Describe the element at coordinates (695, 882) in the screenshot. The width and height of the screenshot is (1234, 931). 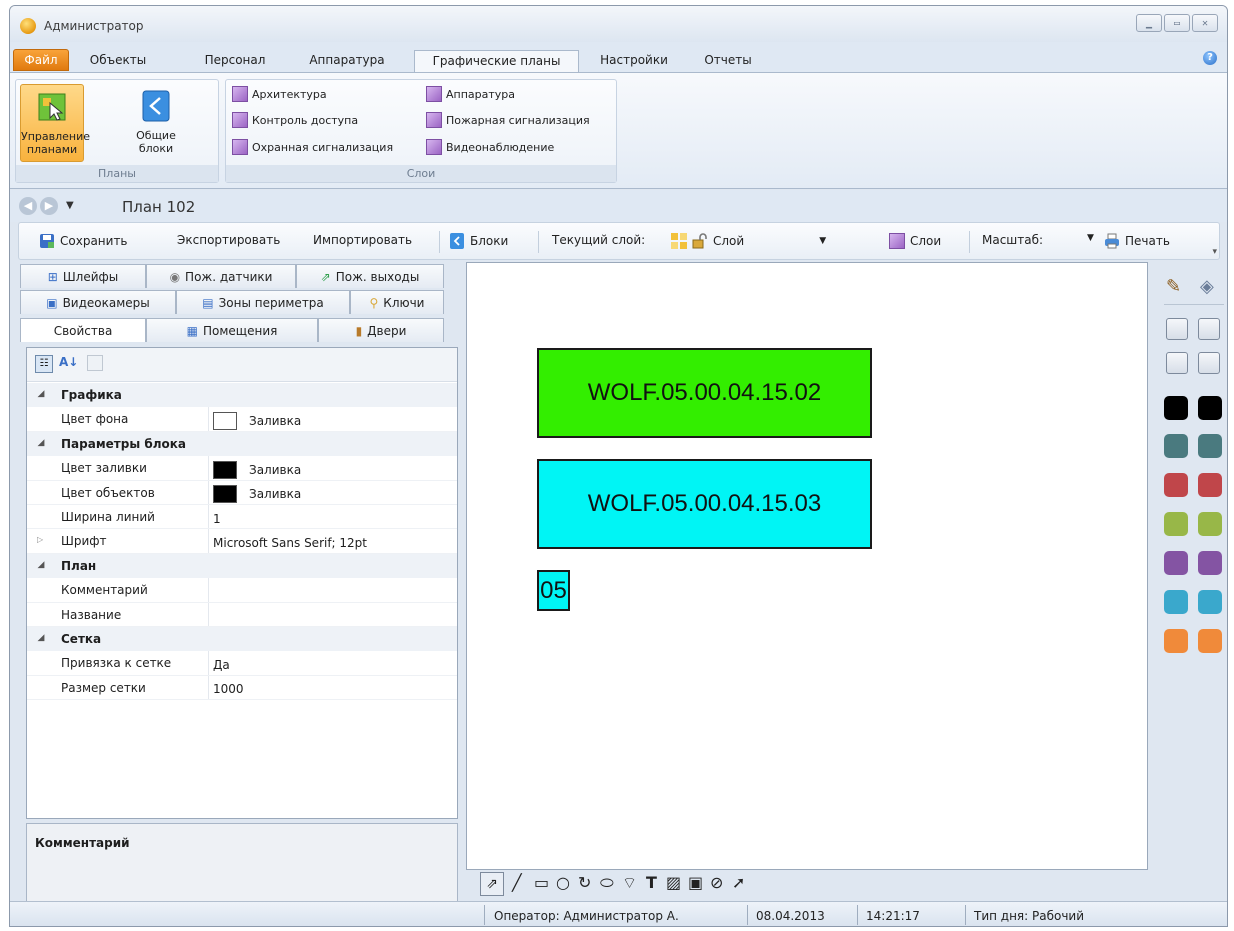
I see `camera-tool-icon: ▣` at that location.